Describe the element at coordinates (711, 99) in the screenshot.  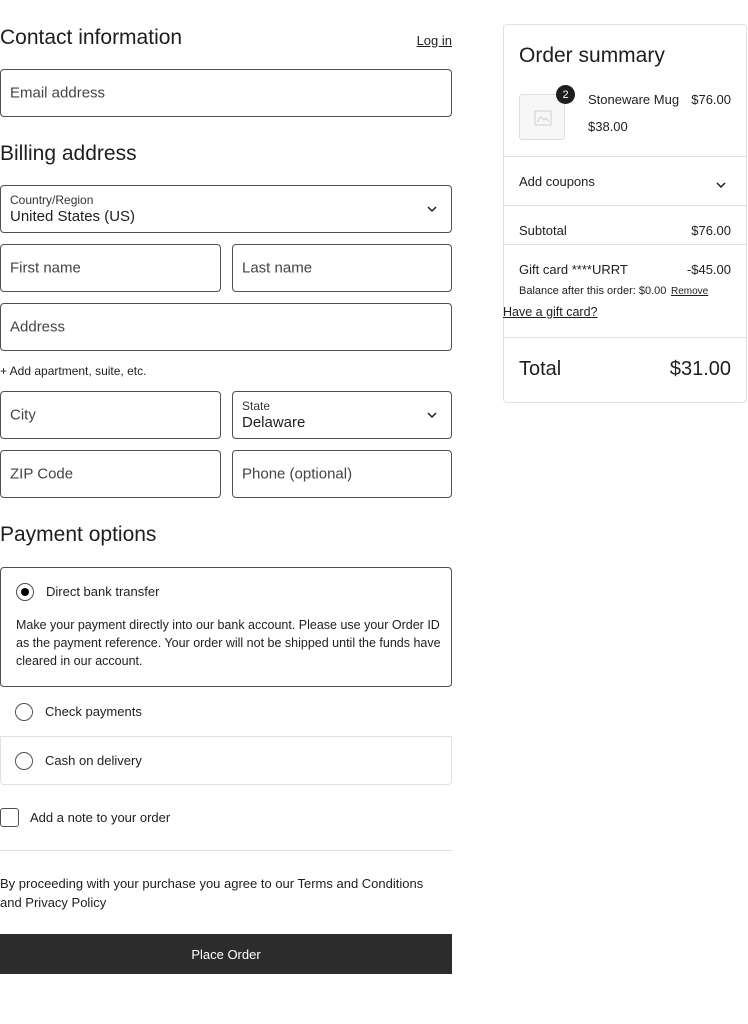
I see `item-total: $76.00` at that location.